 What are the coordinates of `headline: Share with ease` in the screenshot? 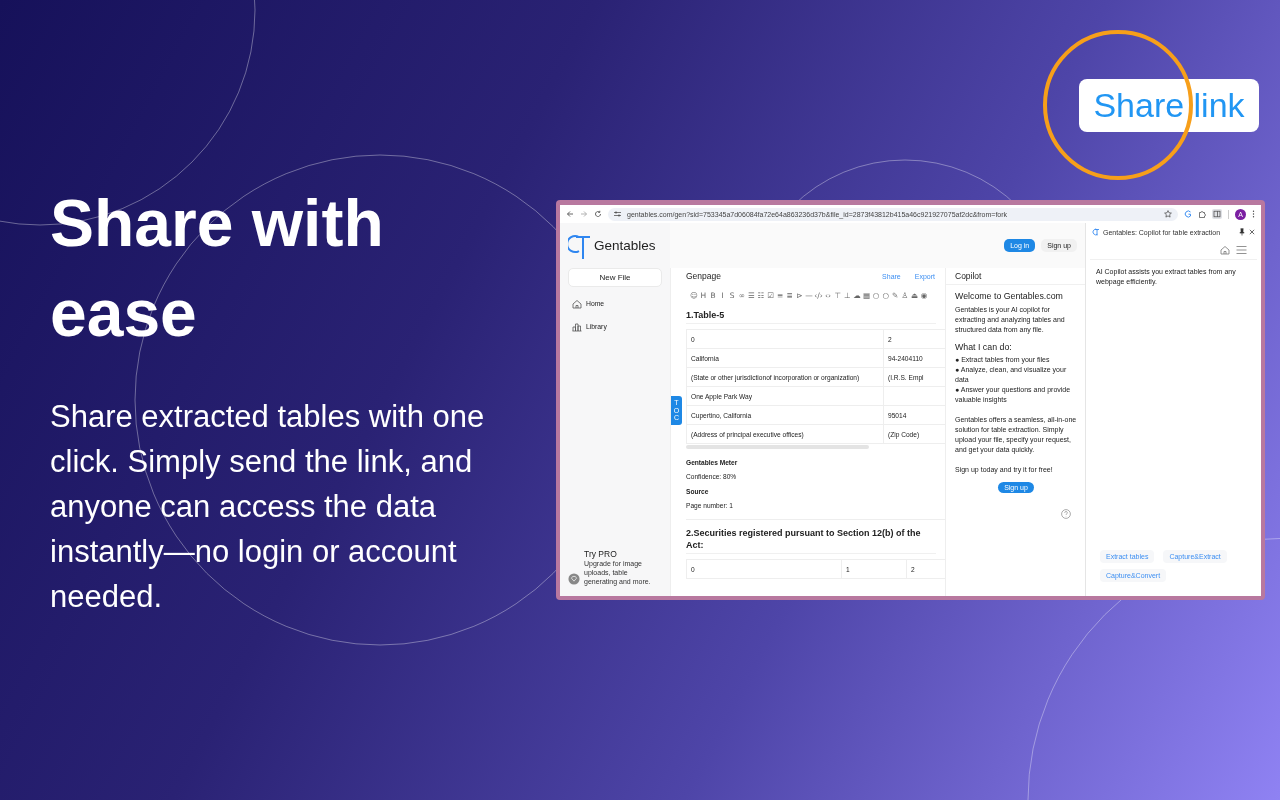 It's located at (217, 268).